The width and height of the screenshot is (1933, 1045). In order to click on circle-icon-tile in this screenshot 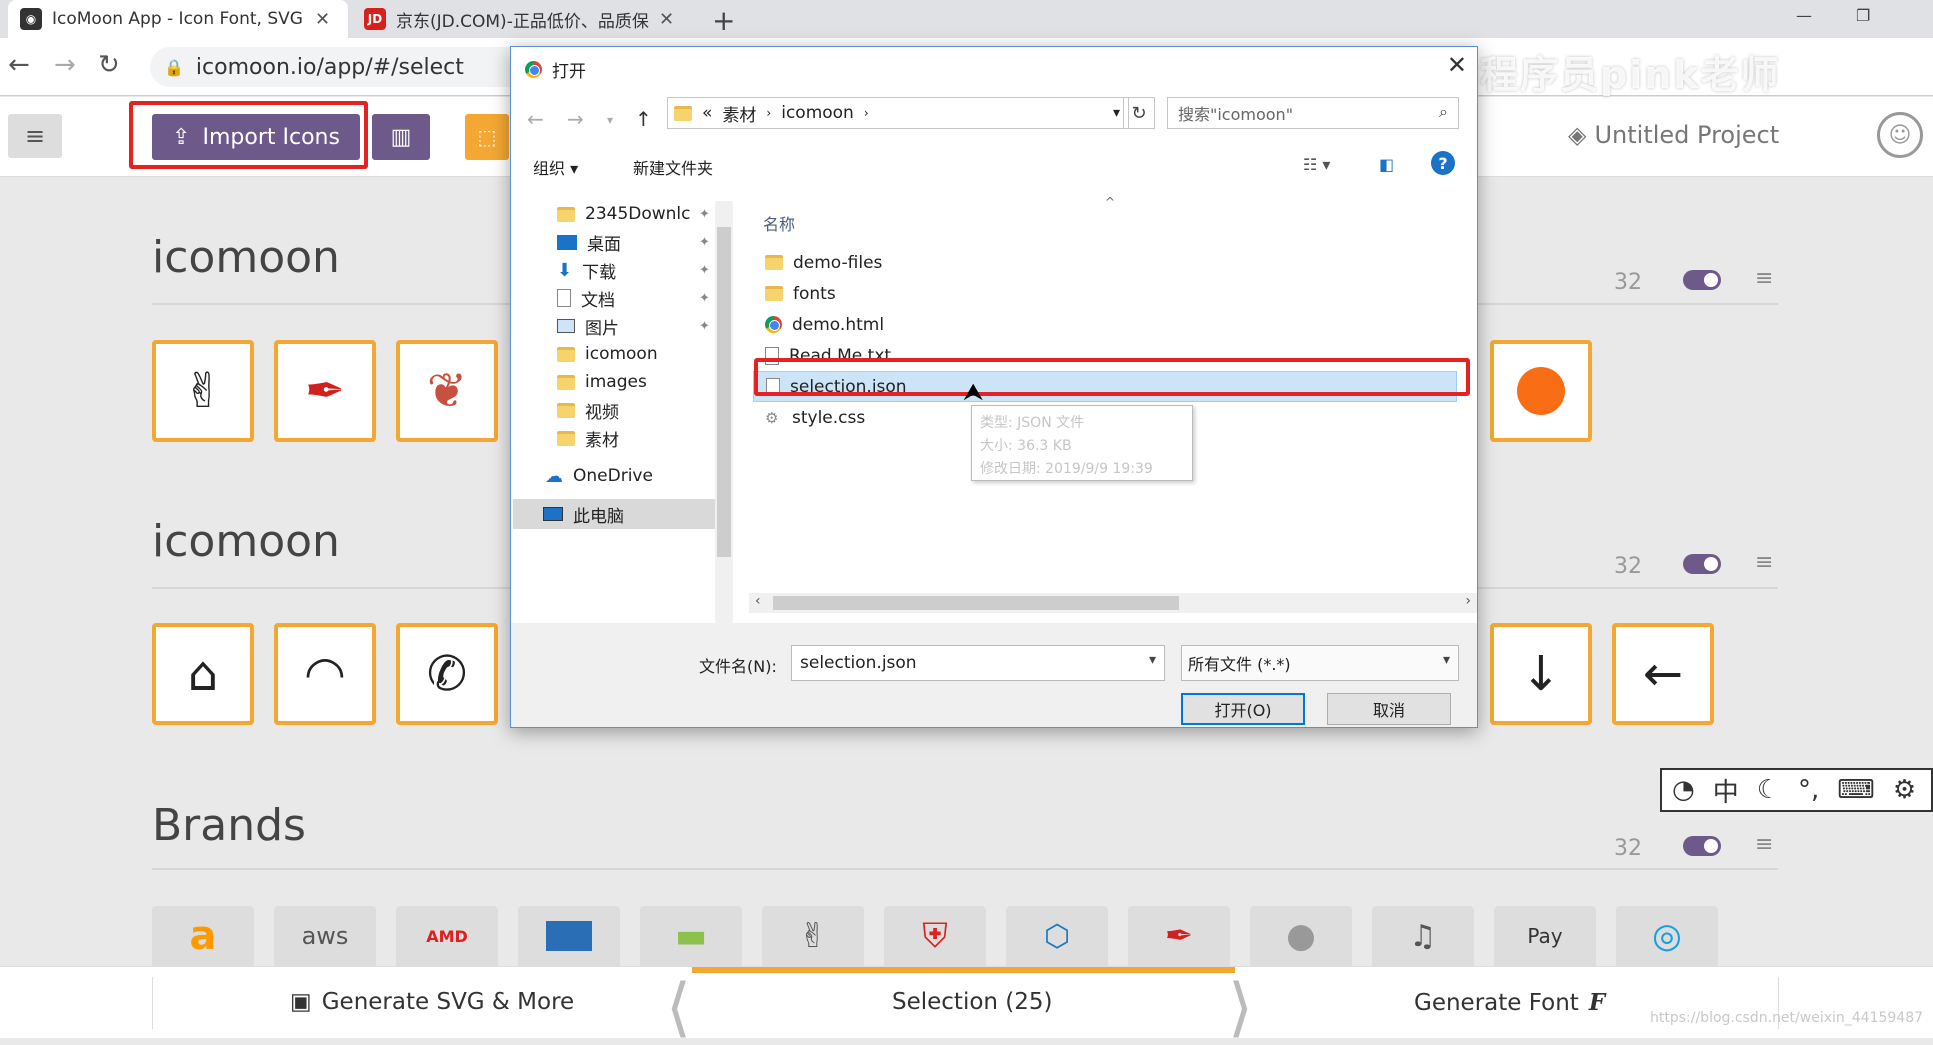, I will do `click(1541, 391)`.